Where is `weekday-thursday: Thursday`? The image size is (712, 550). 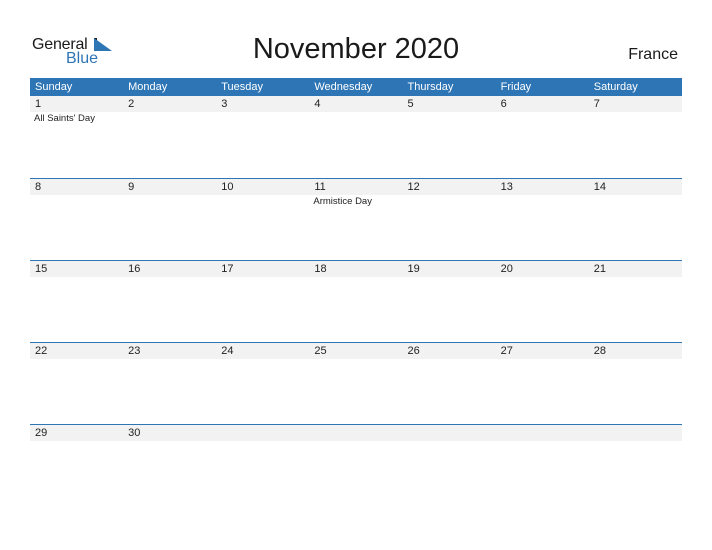
weekday-thursday: Thursday is located at coordinates (430, 87).